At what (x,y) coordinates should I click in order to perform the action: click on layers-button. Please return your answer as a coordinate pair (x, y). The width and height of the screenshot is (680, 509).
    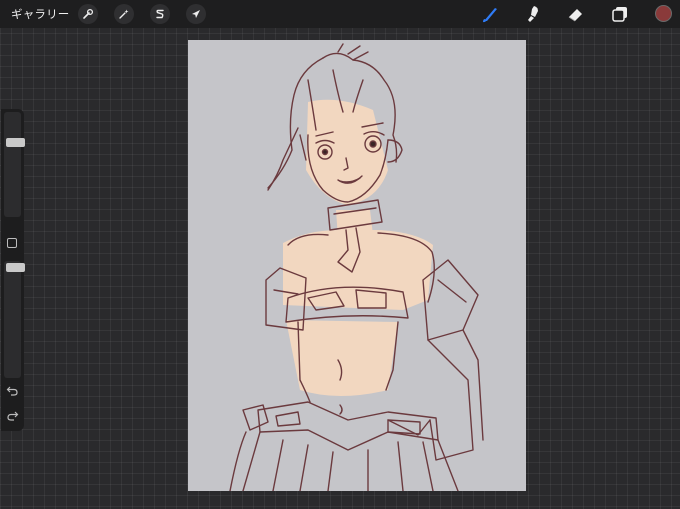
    Looking at the image, I should click on (620, 14).